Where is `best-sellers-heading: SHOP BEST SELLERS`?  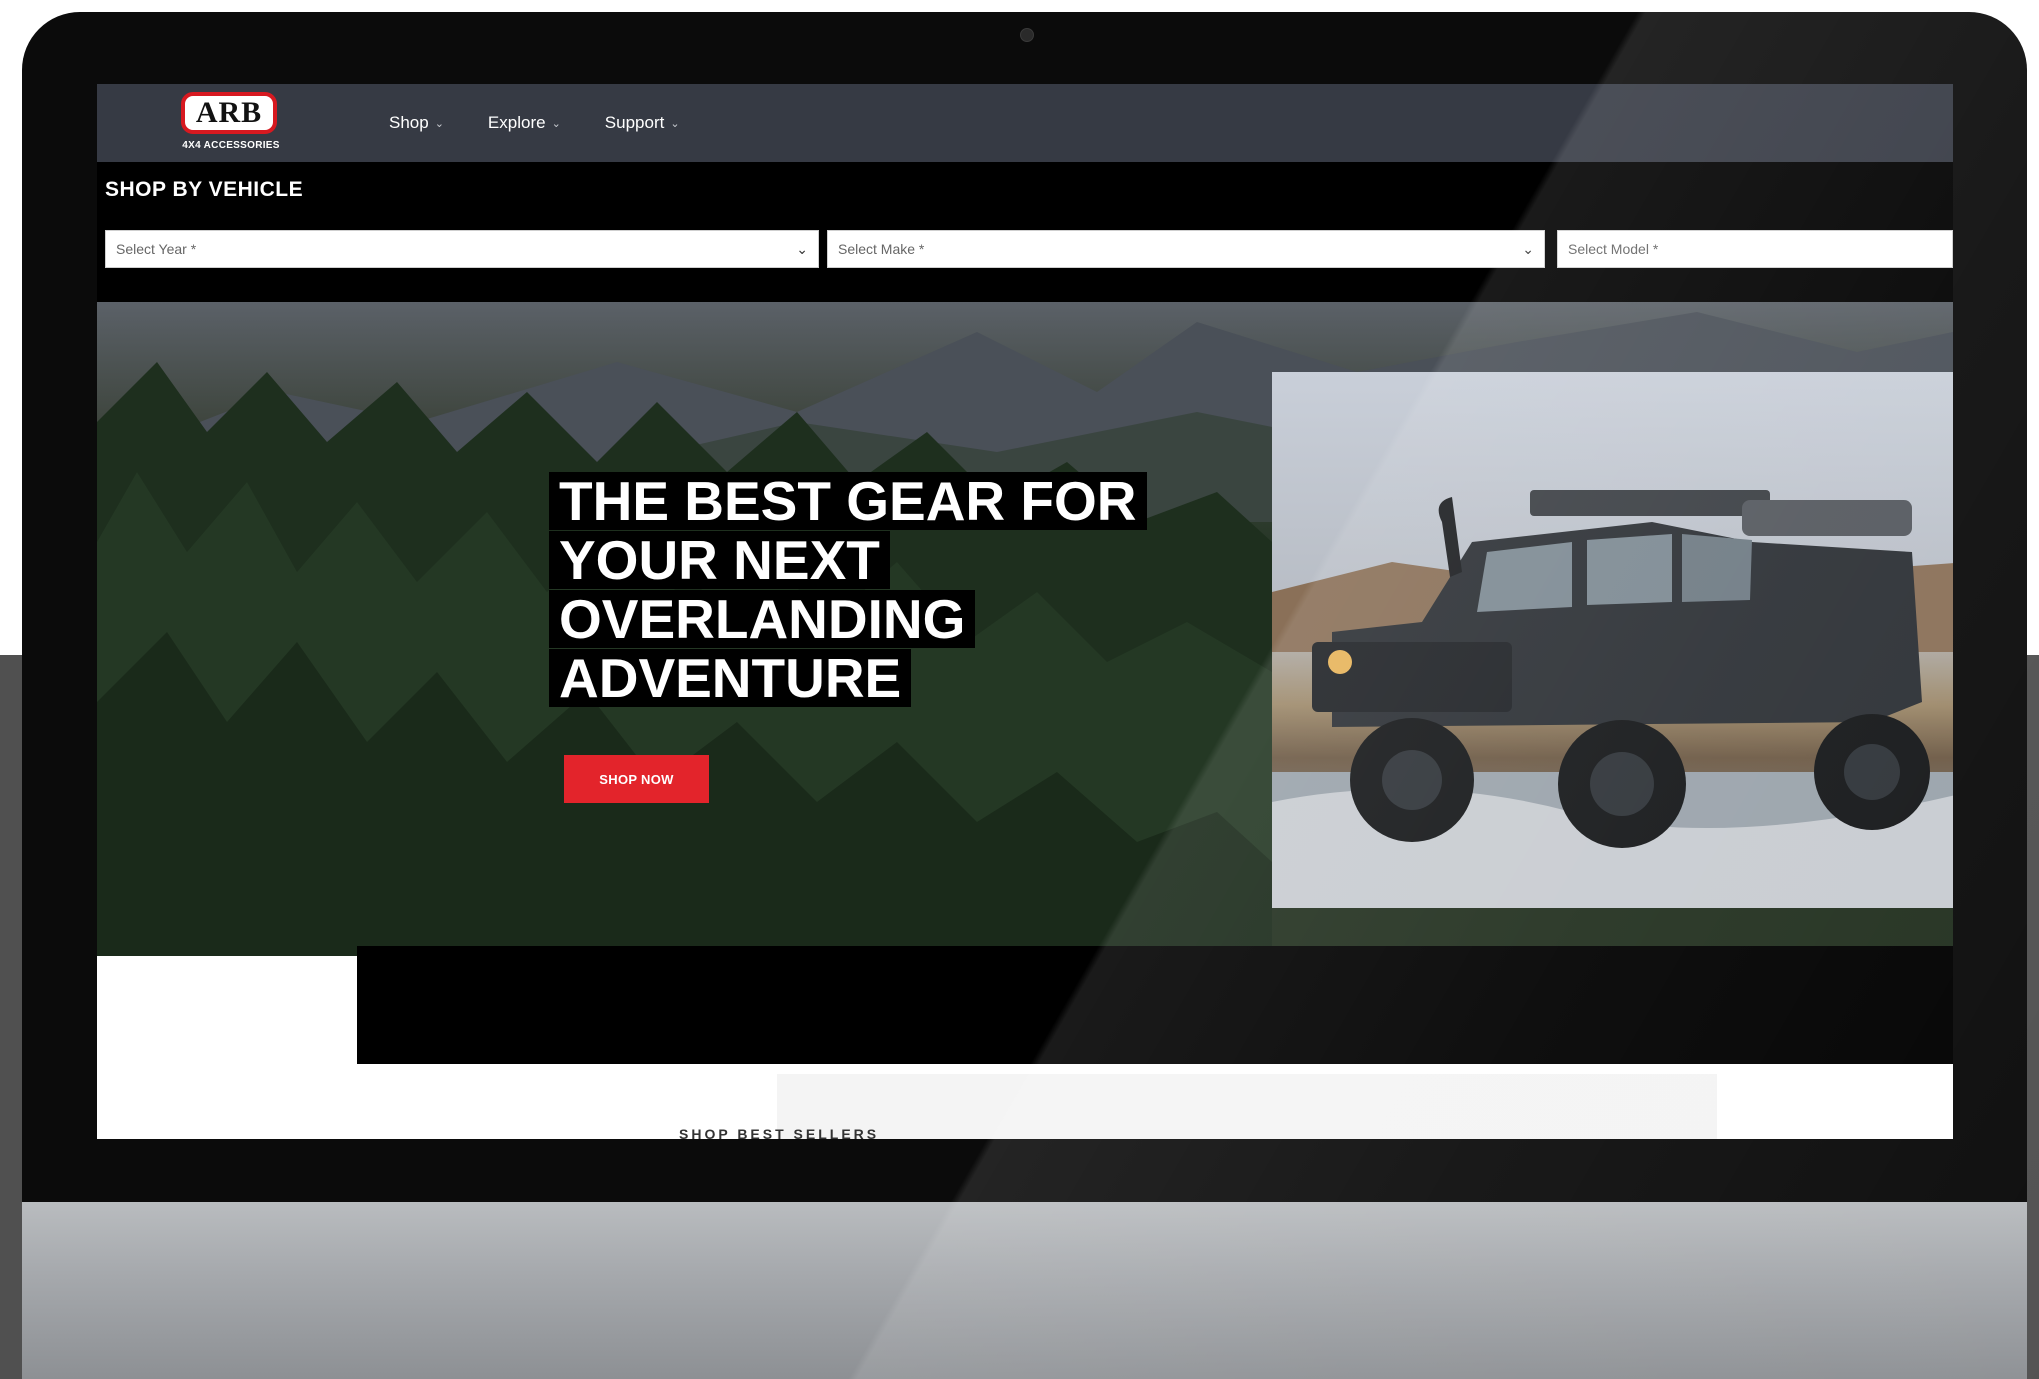 best-sellers-heading: SHOP BEST SELLERS is located at coordinates (779, 1132).